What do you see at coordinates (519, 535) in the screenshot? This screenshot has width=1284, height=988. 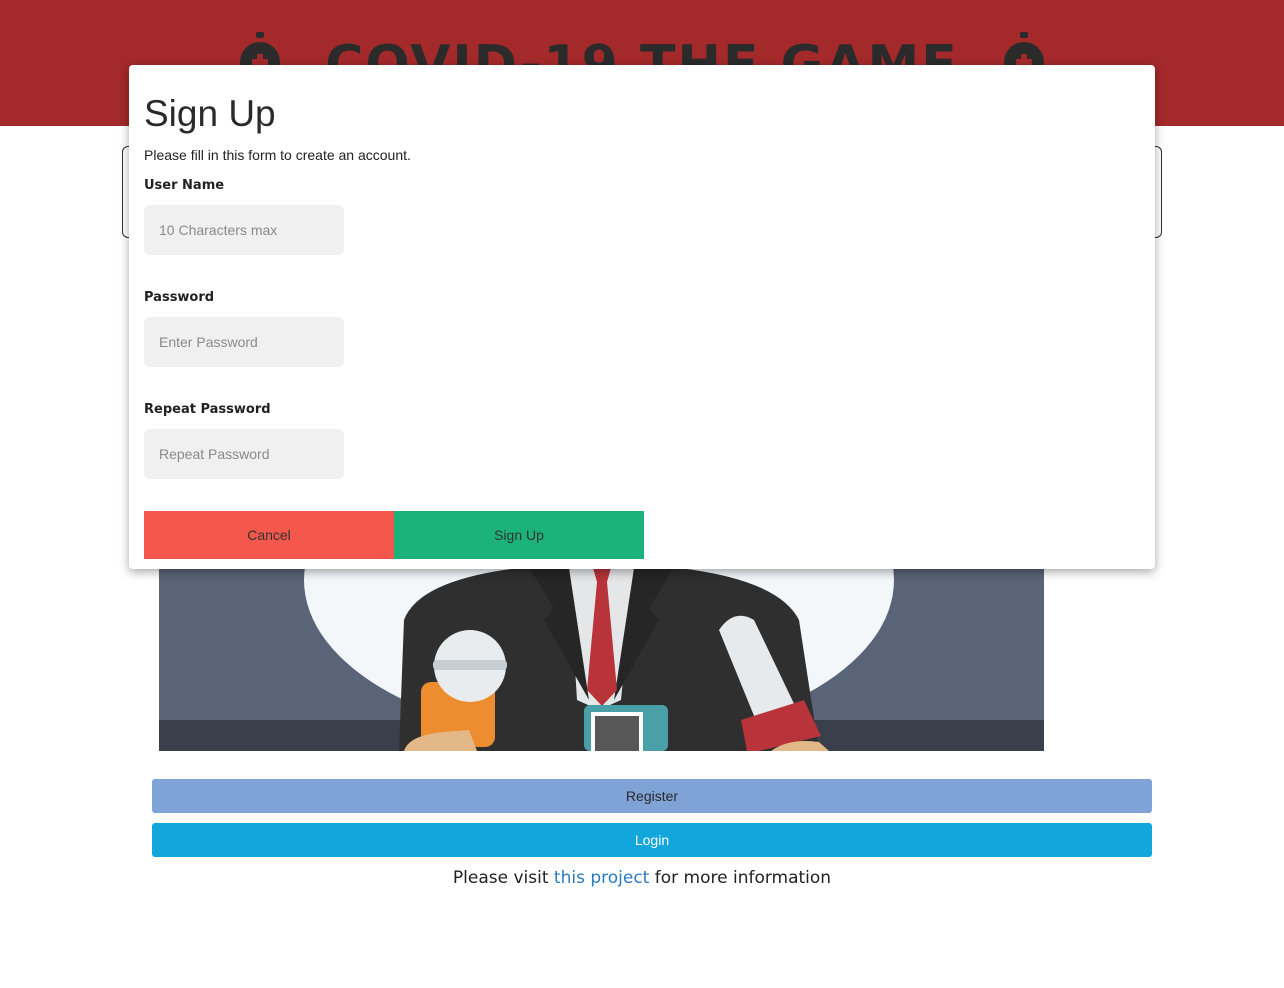 I see `signup-button: Sign Up` at bounding box center [519, 535].